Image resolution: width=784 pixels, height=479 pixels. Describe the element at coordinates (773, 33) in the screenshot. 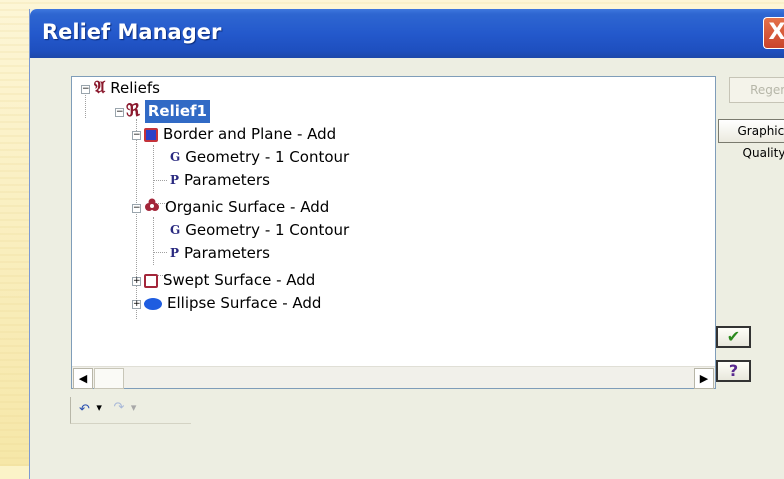

I see `close-button: X` at that location.